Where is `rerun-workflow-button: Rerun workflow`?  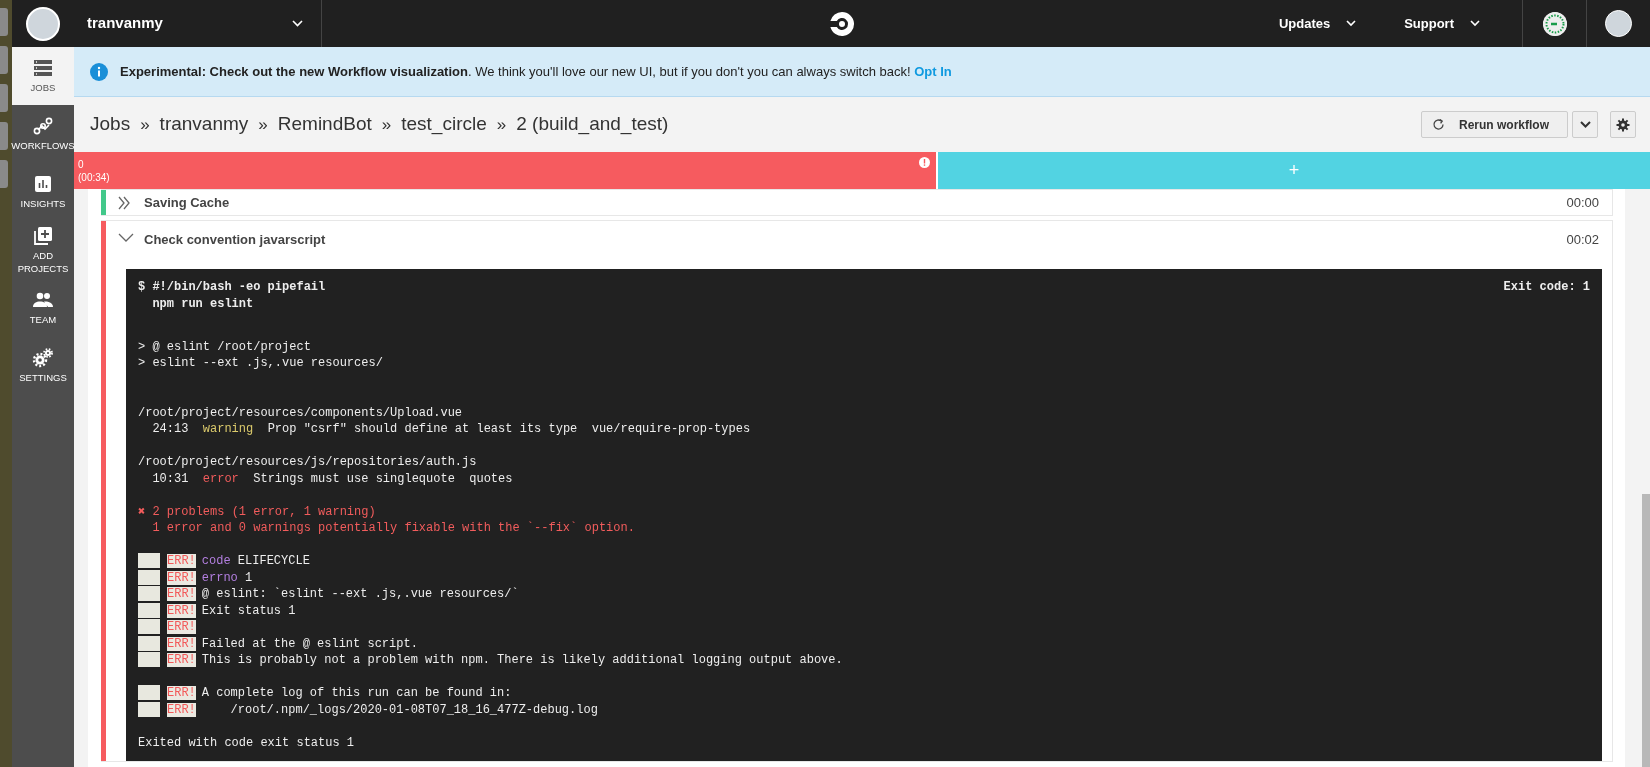
rerun-workflow-button: Rerun workflow is located at coordinates (1494, 124).